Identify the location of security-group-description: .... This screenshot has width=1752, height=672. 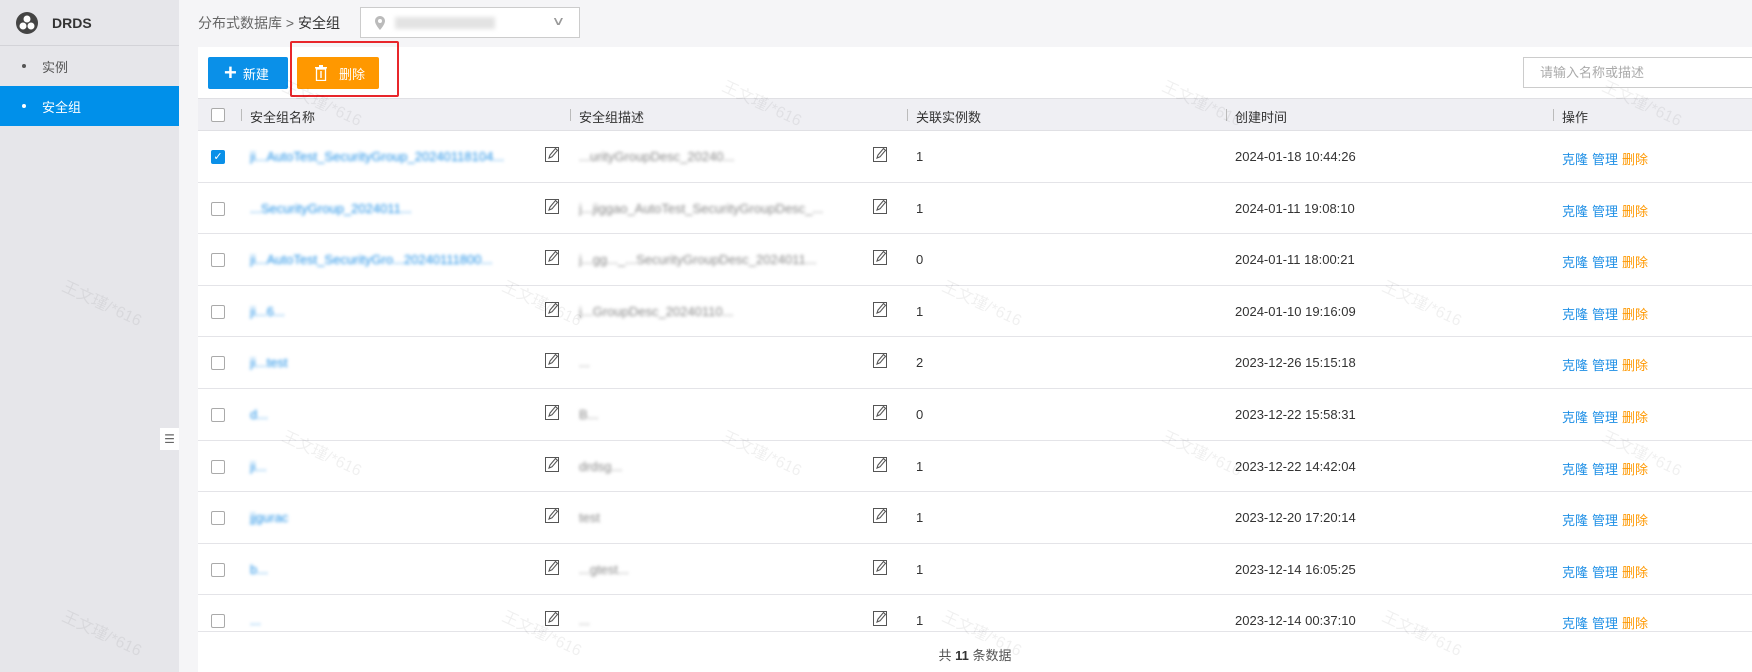
(584, 363).